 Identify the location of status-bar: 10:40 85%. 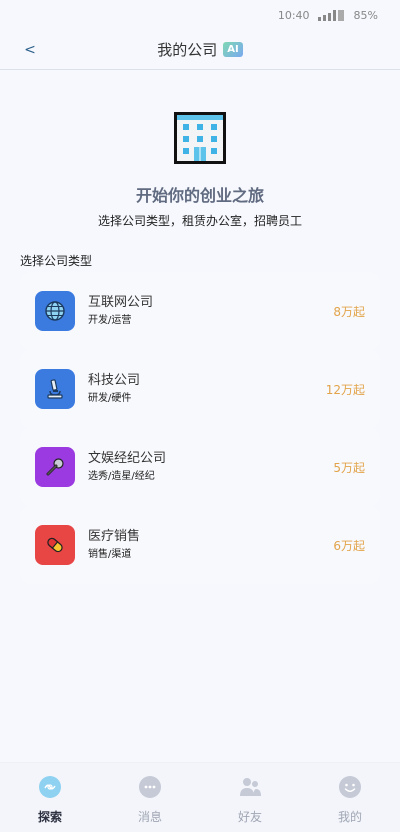
(200, 15).